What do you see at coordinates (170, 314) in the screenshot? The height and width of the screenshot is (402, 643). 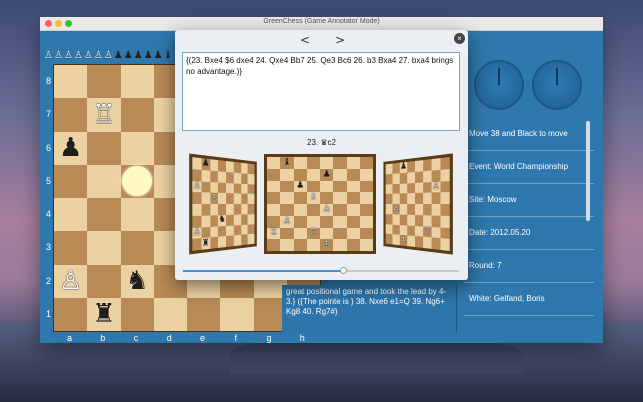 I see `square-d1` at bounding box center [170, 314].